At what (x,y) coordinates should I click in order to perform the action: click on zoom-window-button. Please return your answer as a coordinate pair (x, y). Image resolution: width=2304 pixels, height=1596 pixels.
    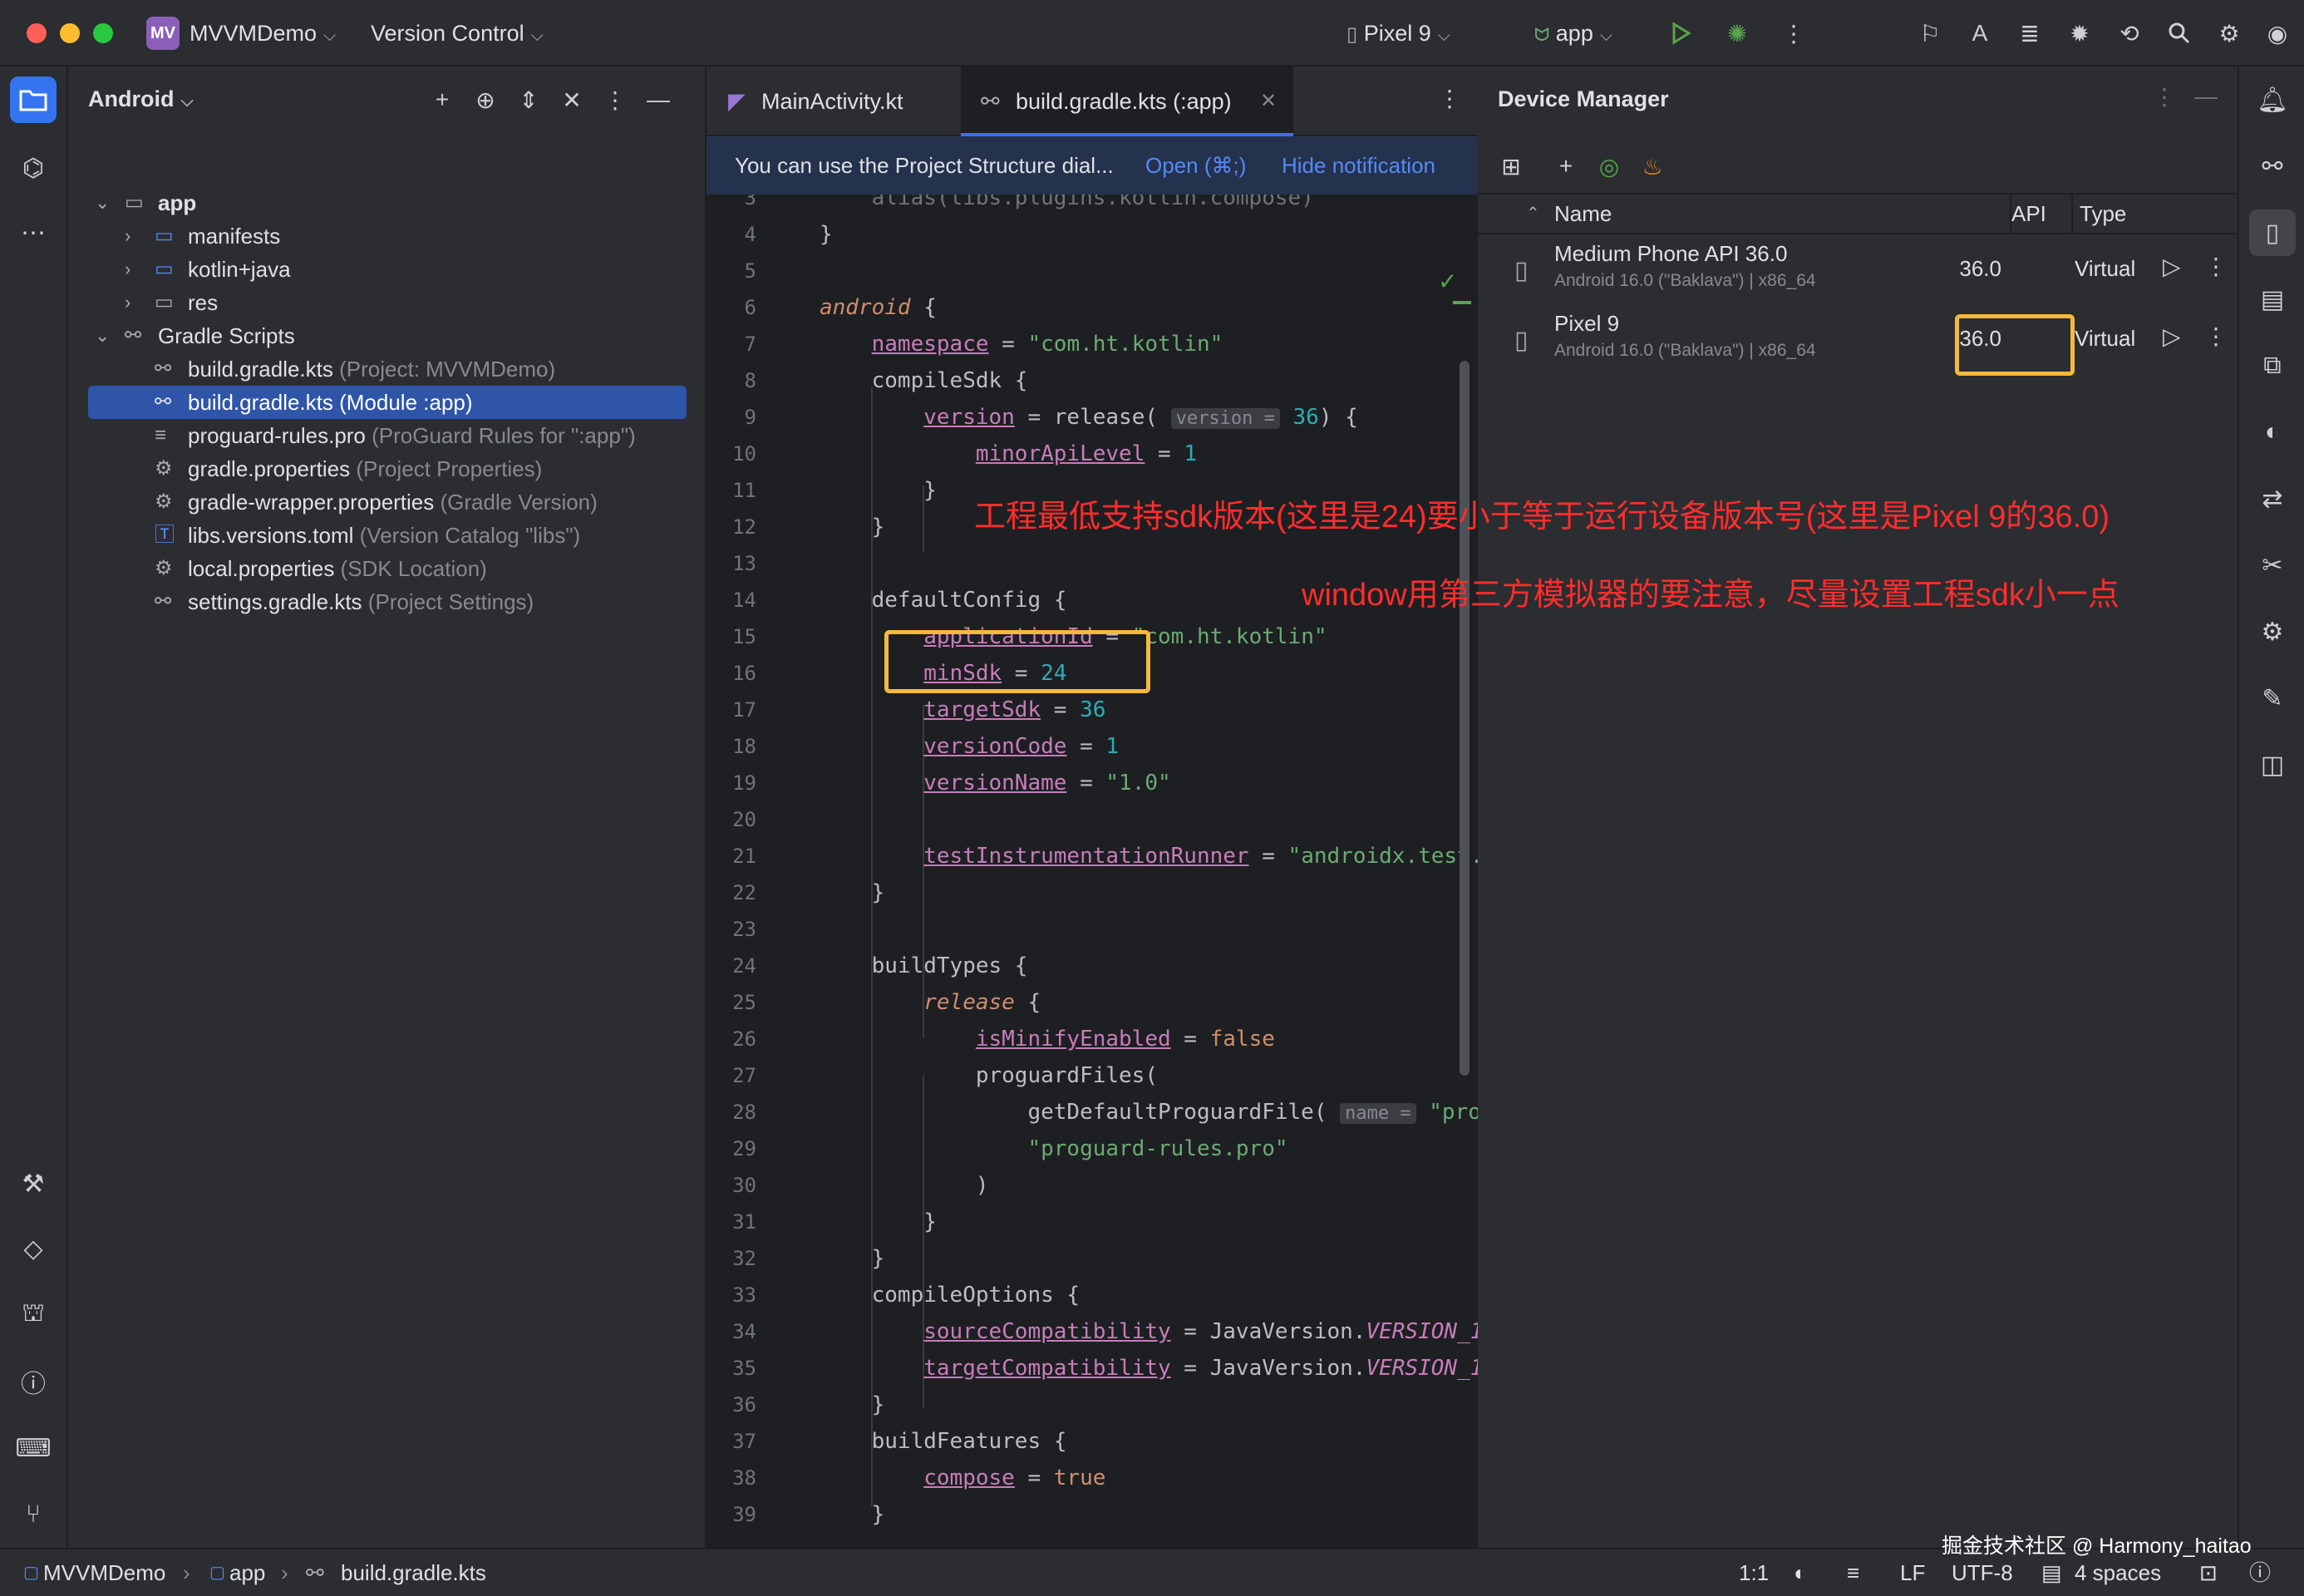
    Looking at the image, I should click on (103, 33).